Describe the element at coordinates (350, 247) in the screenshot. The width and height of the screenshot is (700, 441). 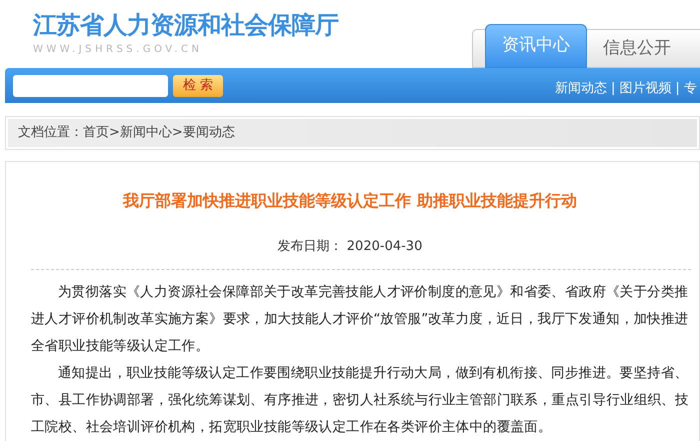
I see `publish-date: 发布日期： 2020-04-30` at that location.